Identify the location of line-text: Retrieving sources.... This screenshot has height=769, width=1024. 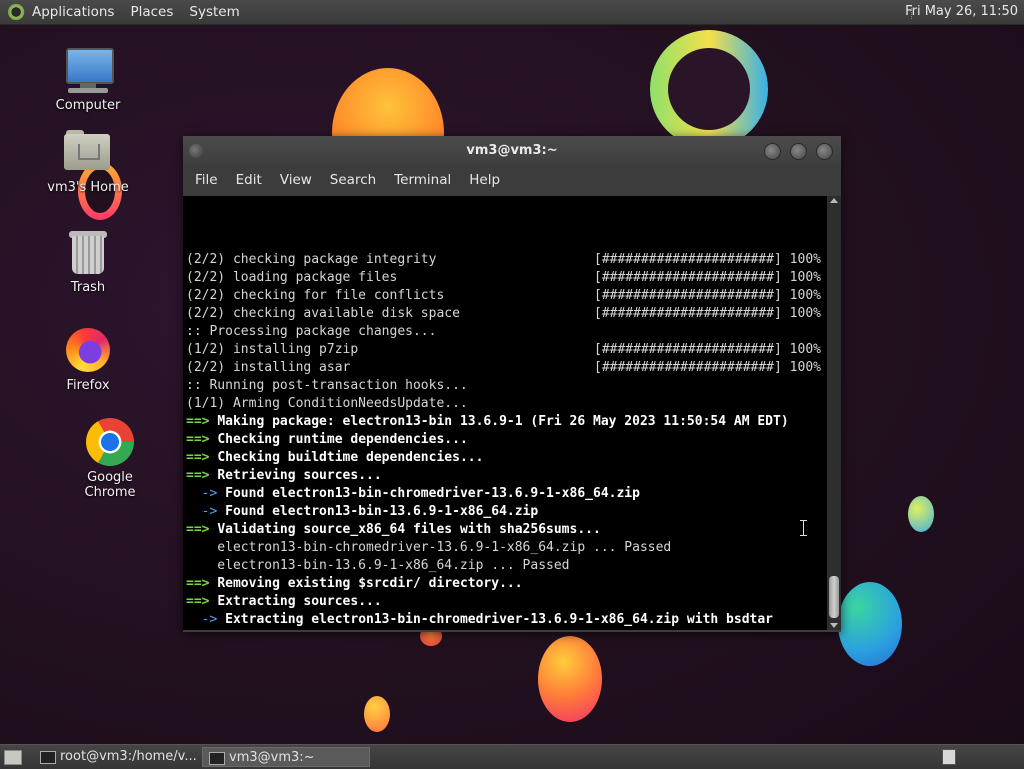
(299, 475).